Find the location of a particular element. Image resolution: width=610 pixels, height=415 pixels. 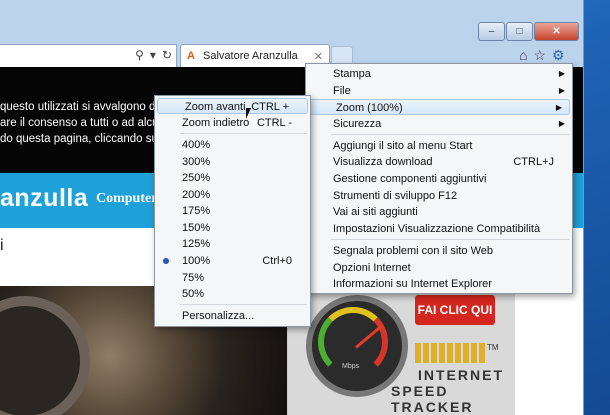

menu-item-about-ie: Informazioni su Internet Explorer is located at coordinates (439, 284).